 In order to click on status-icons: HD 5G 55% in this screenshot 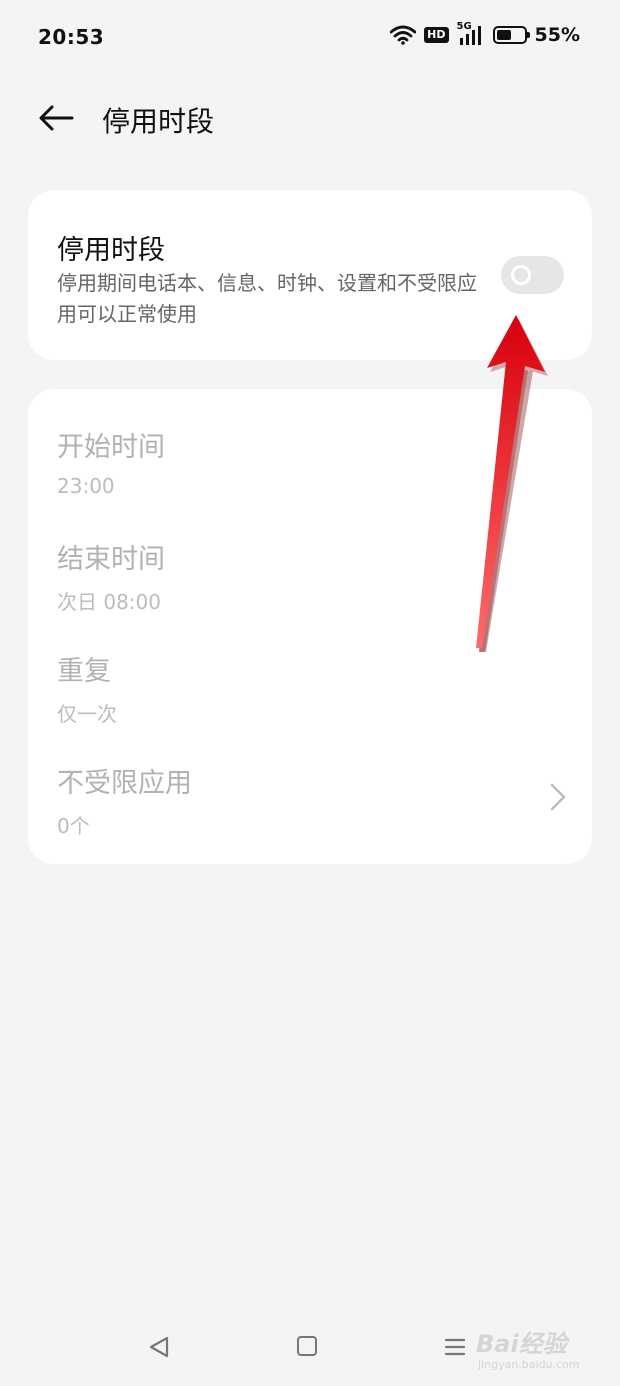, I will do `click(485, 33)`.